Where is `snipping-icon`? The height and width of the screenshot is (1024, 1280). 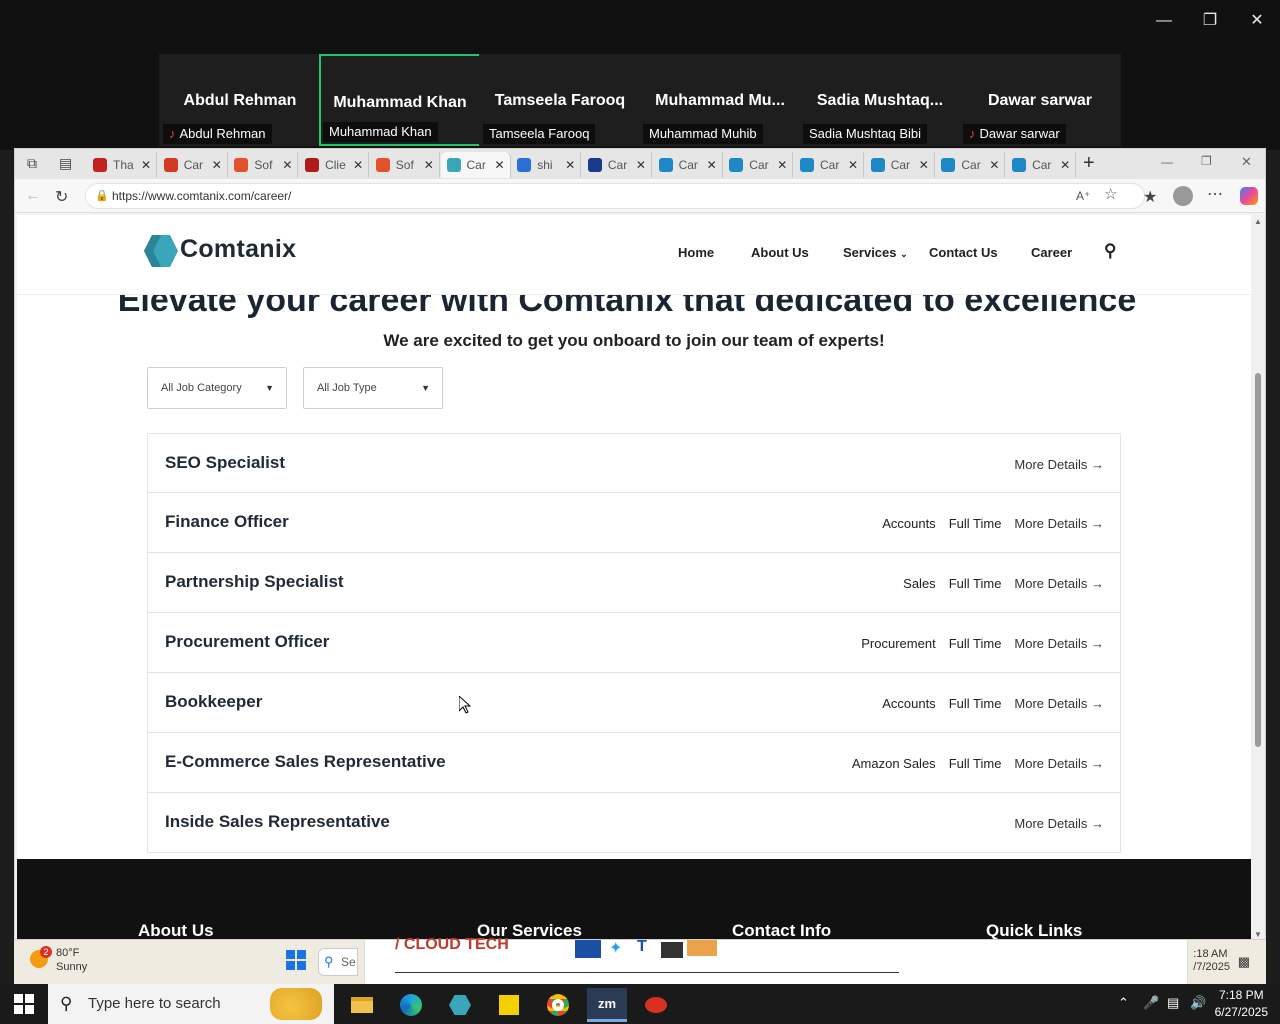 snipping-icon is located at coordinates (656, 1005).